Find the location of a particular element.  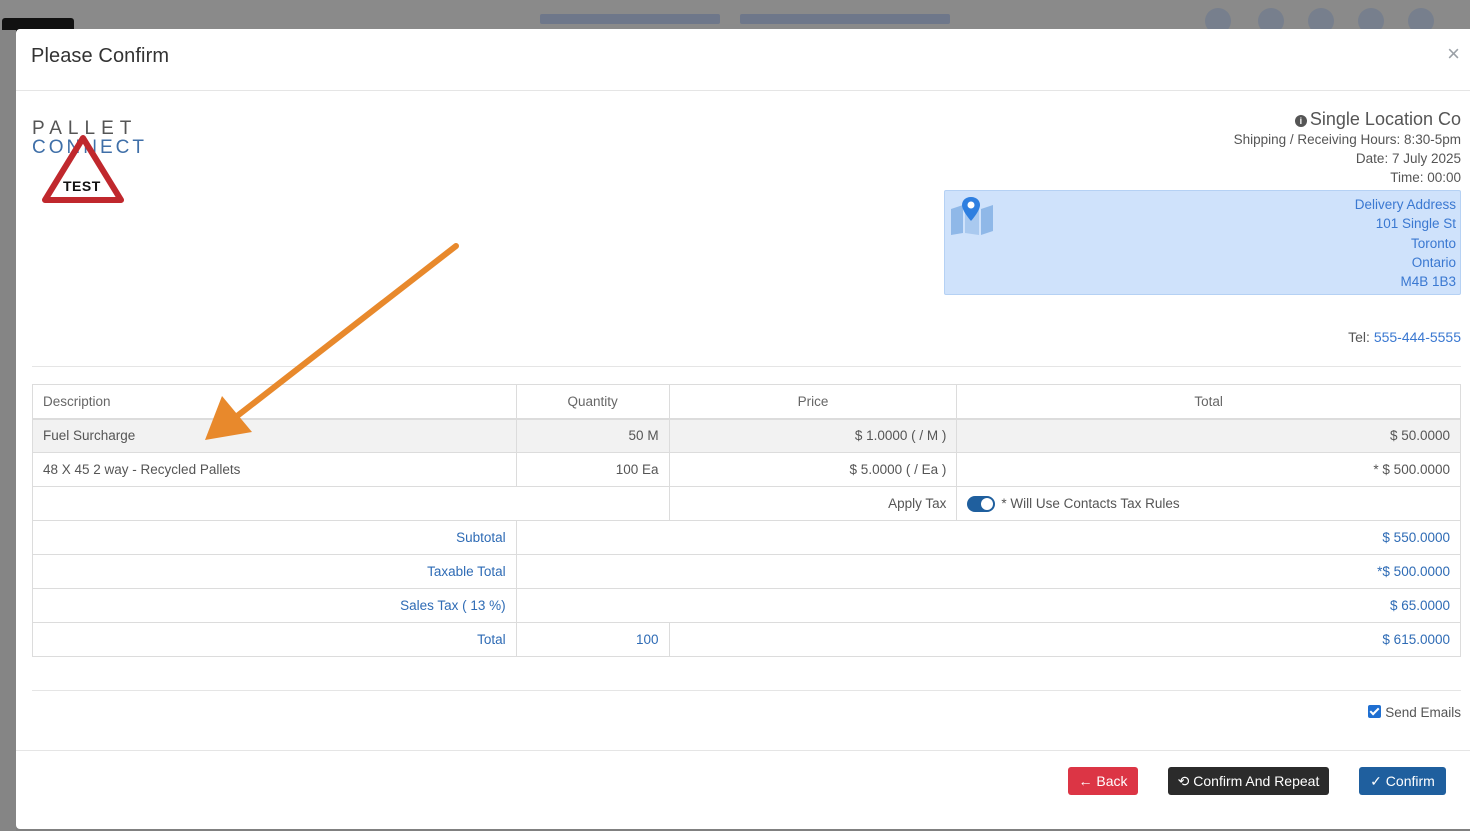

company-name: i Single Location Co is located at coordinates (1347, 119).